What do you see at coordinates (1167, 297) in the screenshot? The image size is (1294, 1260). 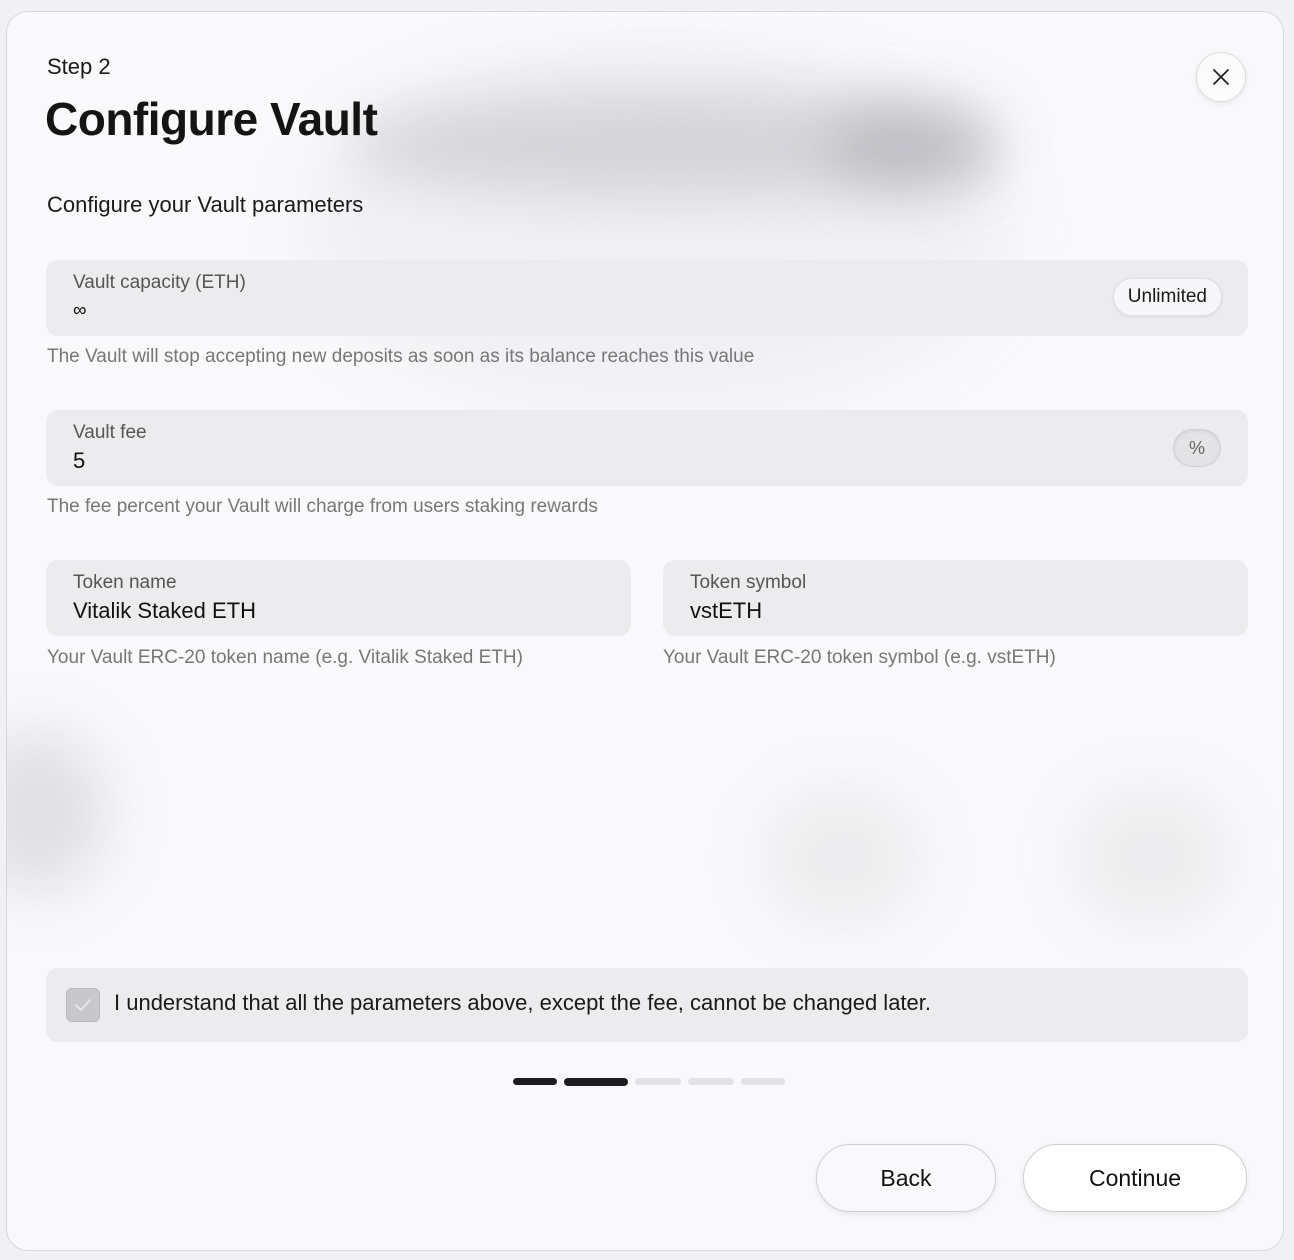 I see `unlimited-toggle: Unlimited` at bounding box center [1167, 297].